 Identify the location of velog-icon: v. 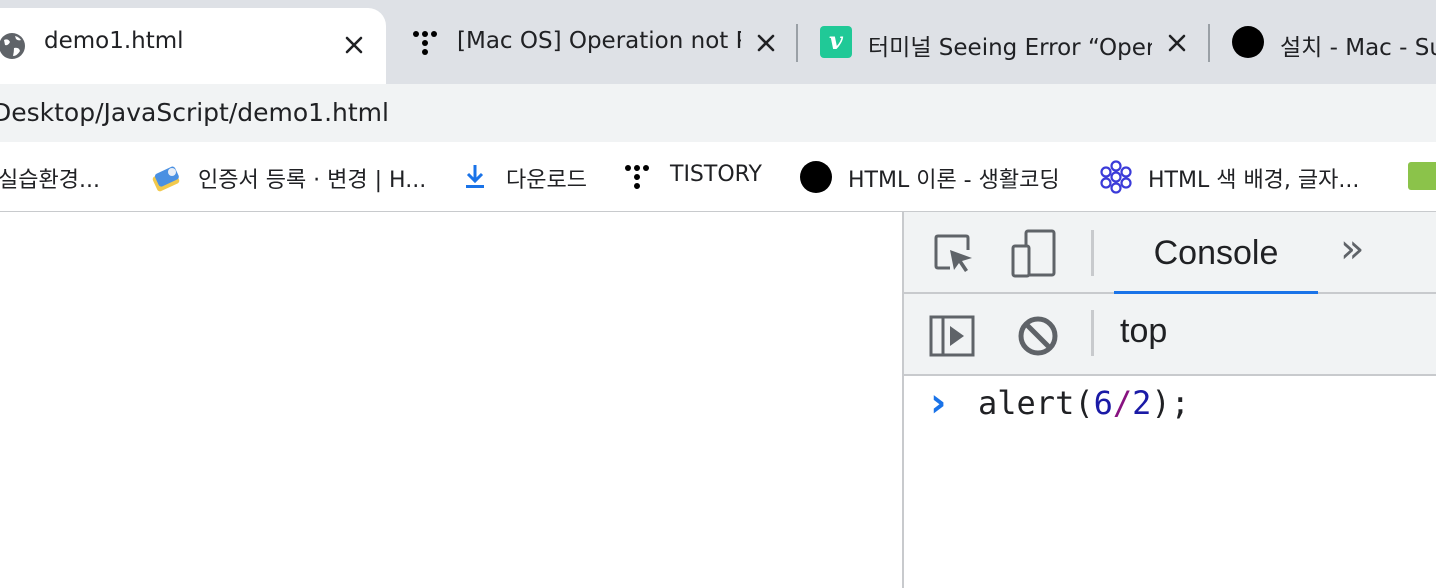
(836, 42).